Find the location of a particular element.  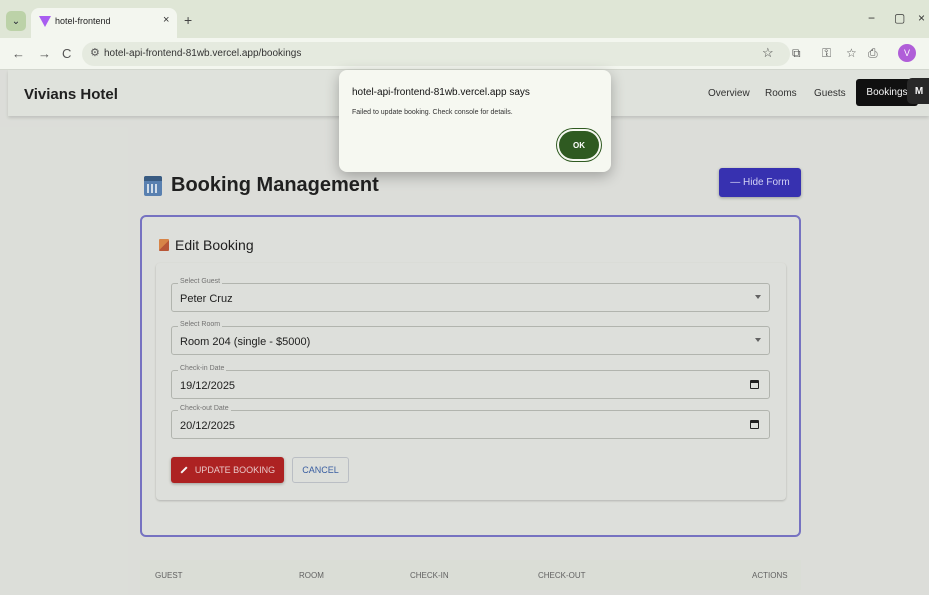

window-close-icon: × is located at coordinates (921, 18).